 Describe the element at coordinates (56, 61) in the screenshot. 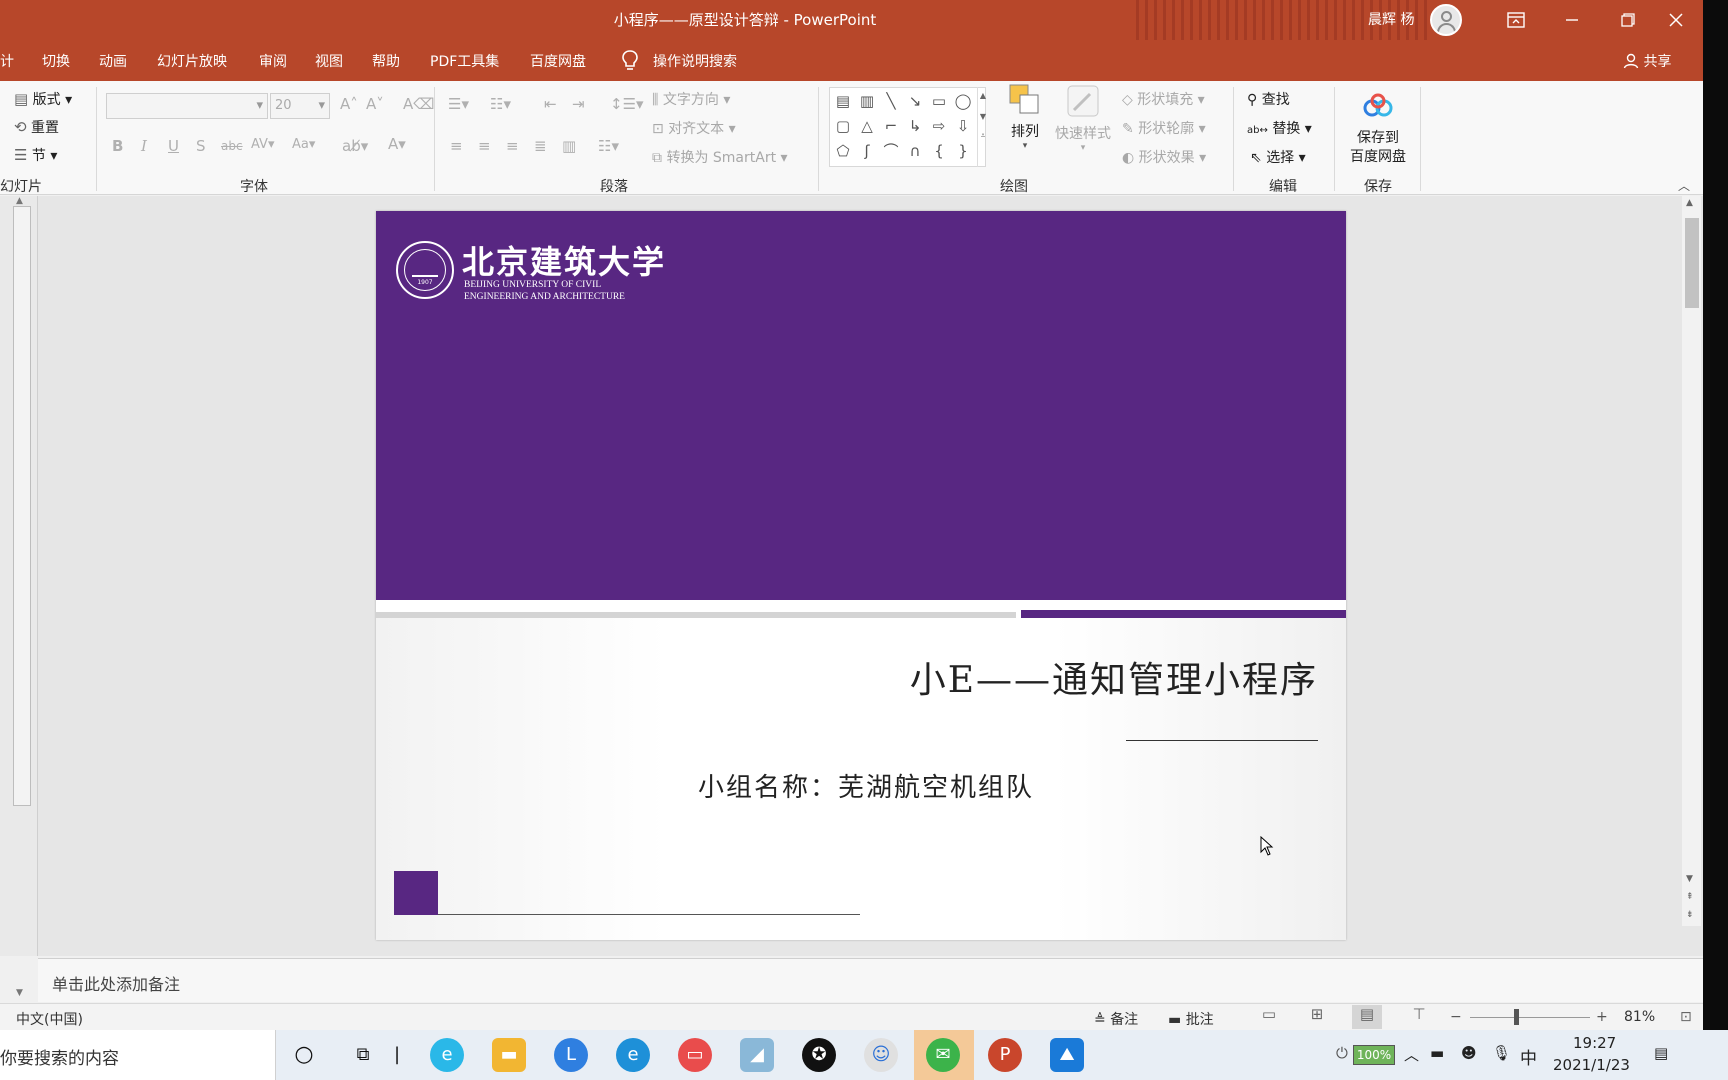

I see `tab-transitions: 切换` at that location.